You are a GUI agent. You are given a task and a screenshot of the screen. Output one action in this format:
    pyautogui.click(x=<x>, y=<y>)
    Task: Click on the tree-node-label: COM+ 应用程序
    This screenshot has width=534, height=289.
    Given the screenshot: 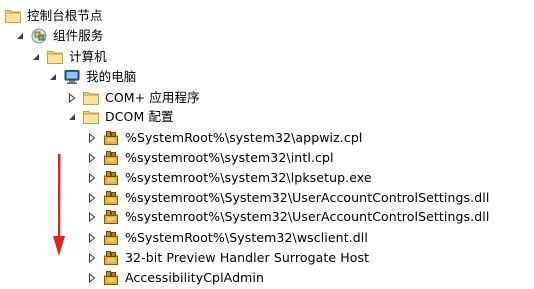 What is the action you would take?
    pyautogui.click(x=152, y=97)
    